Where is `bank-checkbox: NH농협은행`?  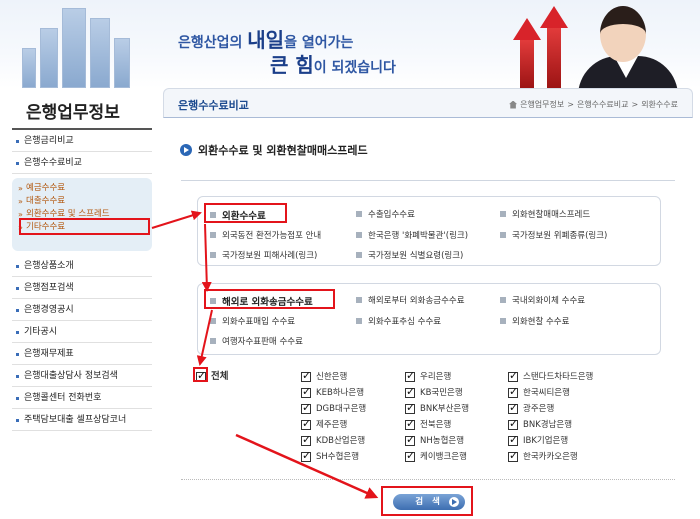
bank-checkbox: NH농협은행 is located at coordinates (434, 440).